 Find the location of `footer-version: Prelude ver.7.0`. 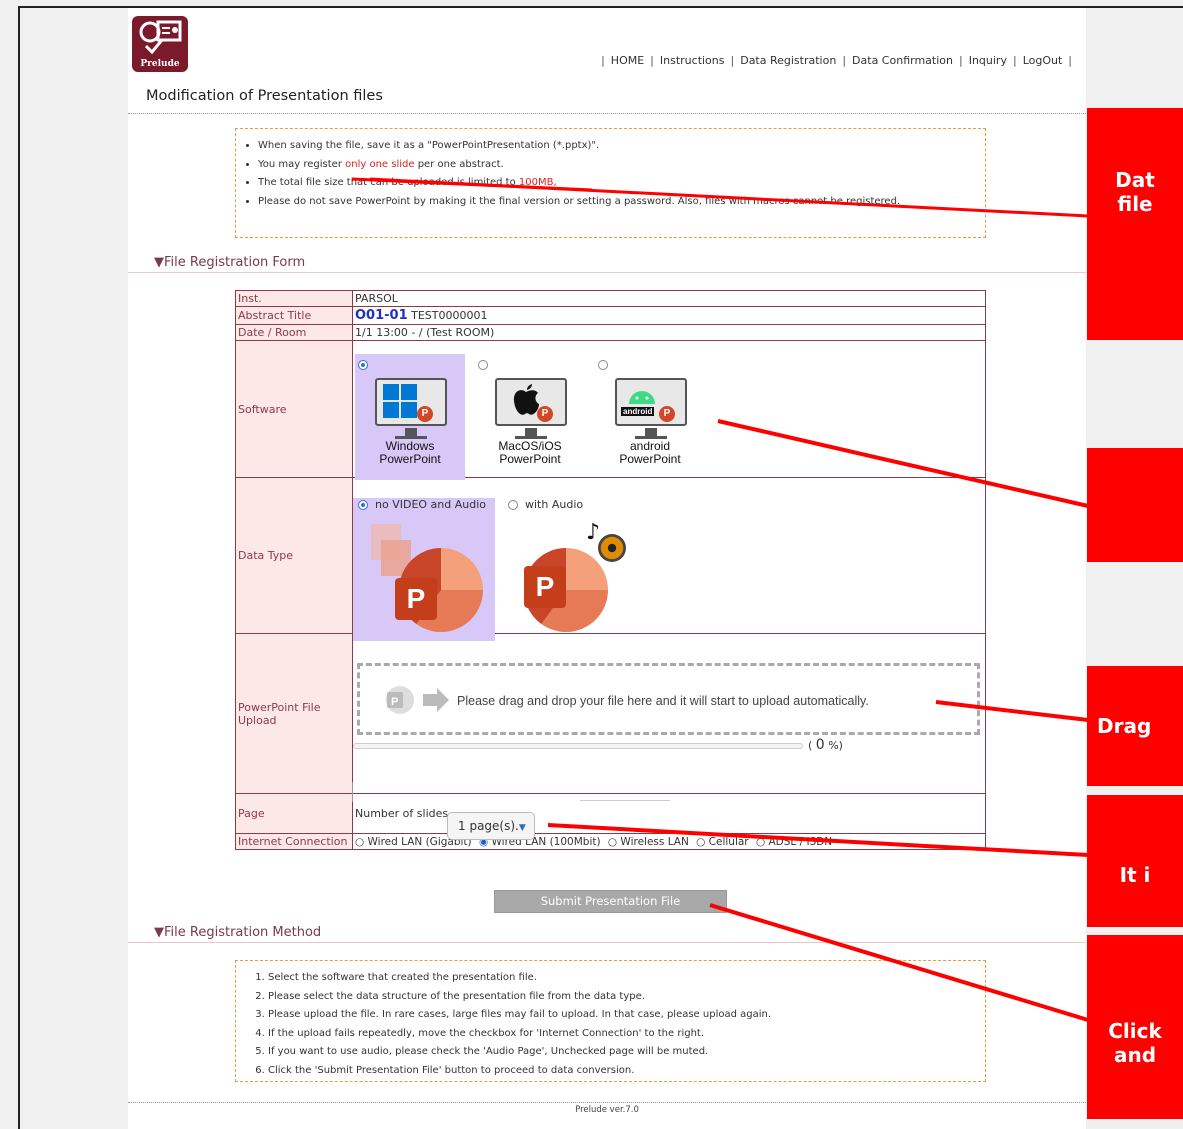

footer-version: Prelude ver.7.0 is located at coordinates (607, 1110).